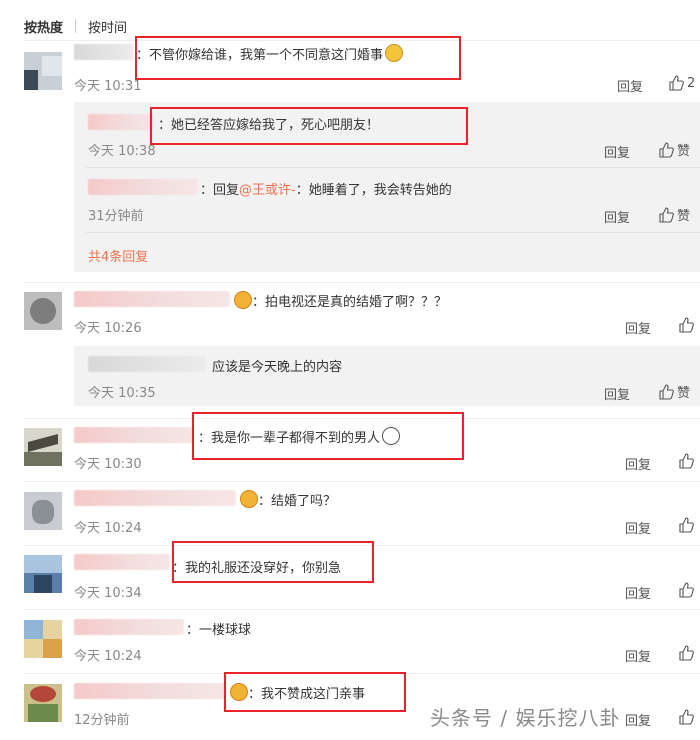 The image size is (700, 740). Describe the element at coordinates (387, 376) in the screenshot. I see `reply-thread: 应该是今天晚上的内容 今天 10:35 回复 赞` at that location.